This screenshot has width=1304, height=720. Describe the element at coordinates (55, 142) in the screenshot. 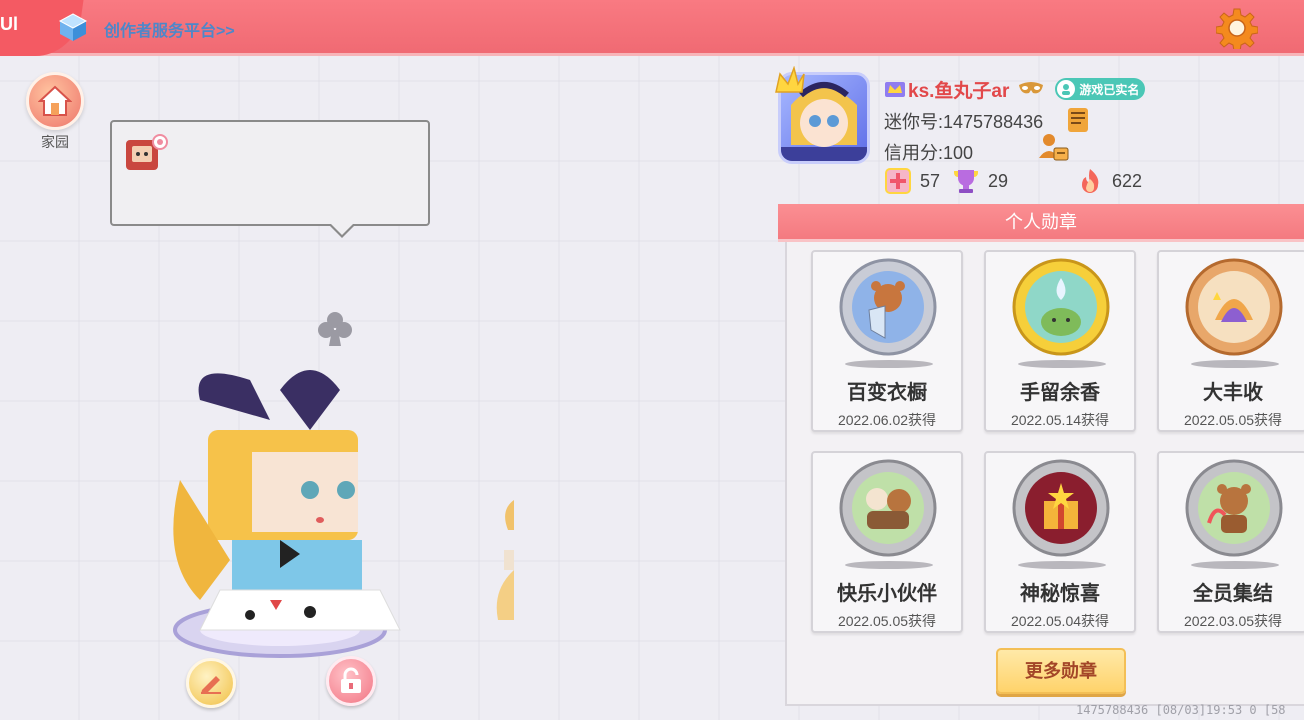

I see `home-label: 家园` at that location.